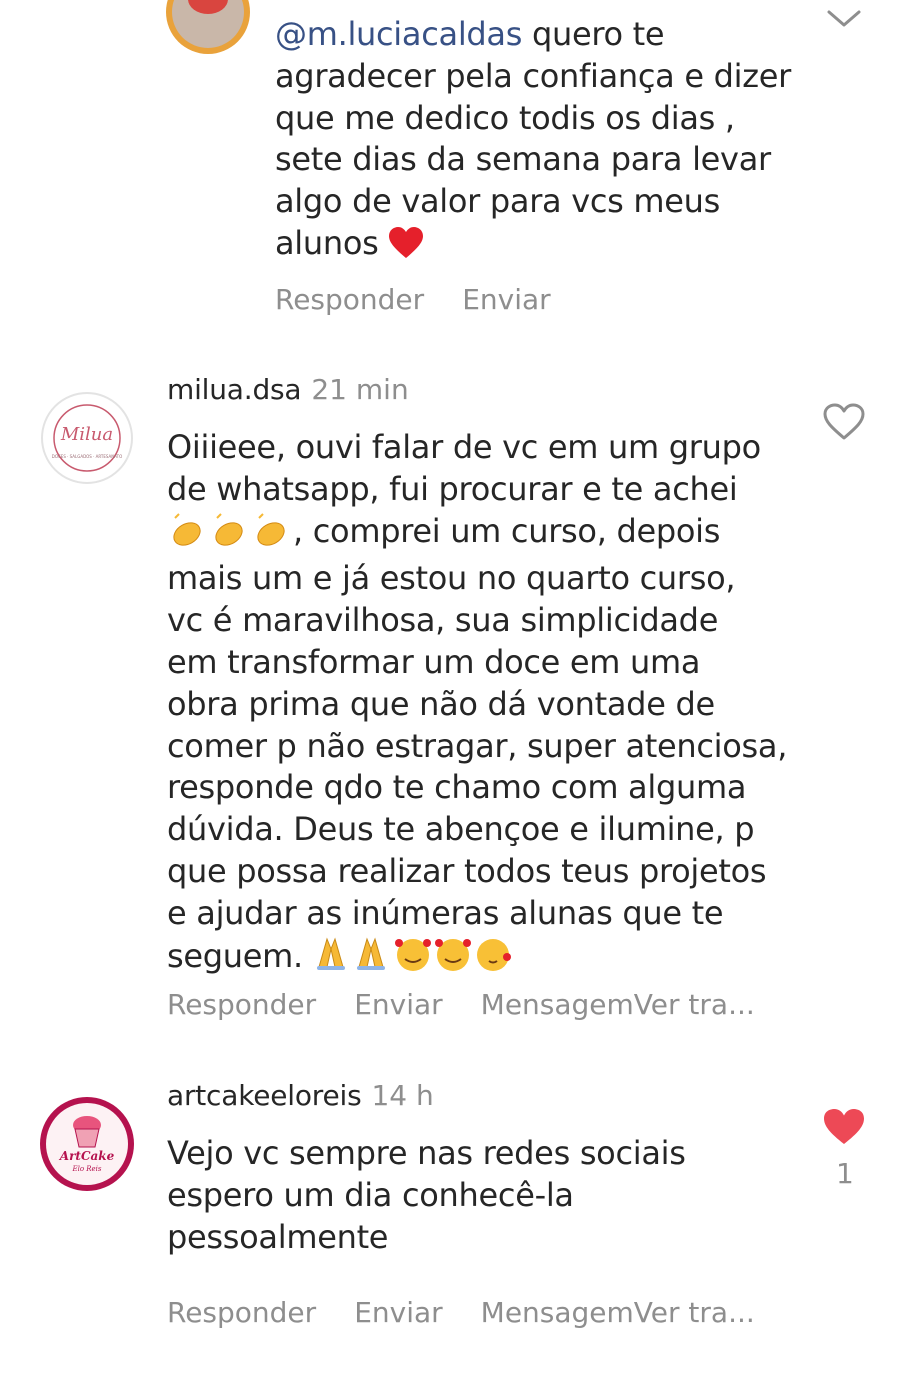  I want to click on comment-header: artcakeeloreis 14 h, so click(300, 1095).